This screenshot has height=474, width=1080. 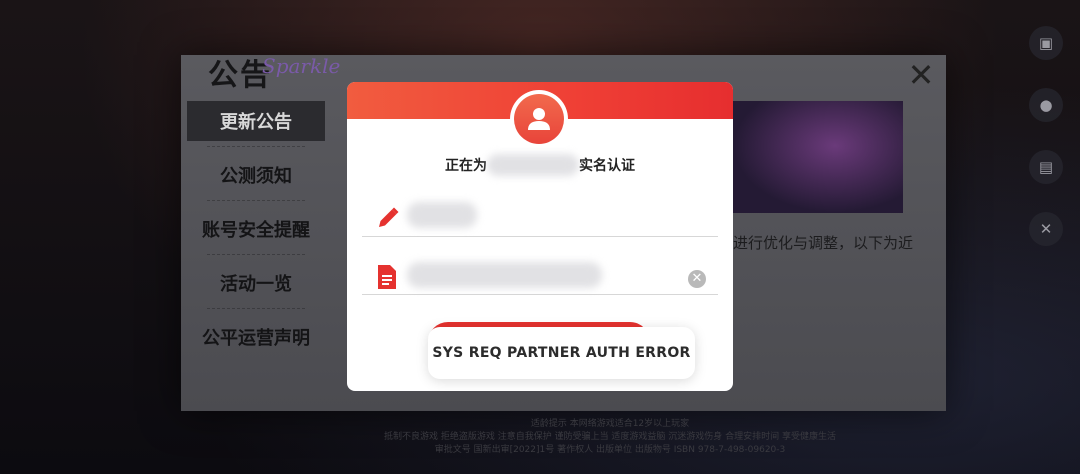 What do you see at coordinates (1046, 43) in the screenshot?
I see `gift-icon: ▣` at bounding box center [1046, 43].